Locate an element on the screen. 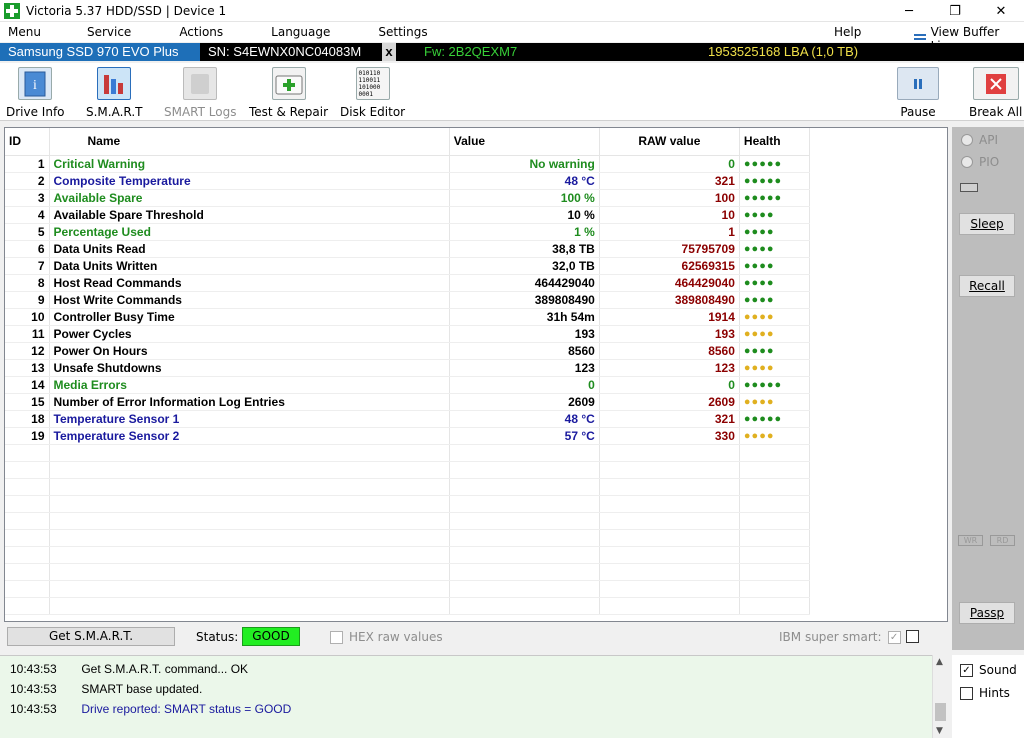 The height and width of the screenshot is (738, 1024). table-row: 10 Controller Busy Time 31h 54m 1914 ●●●● is located at coordinates (408, 317).